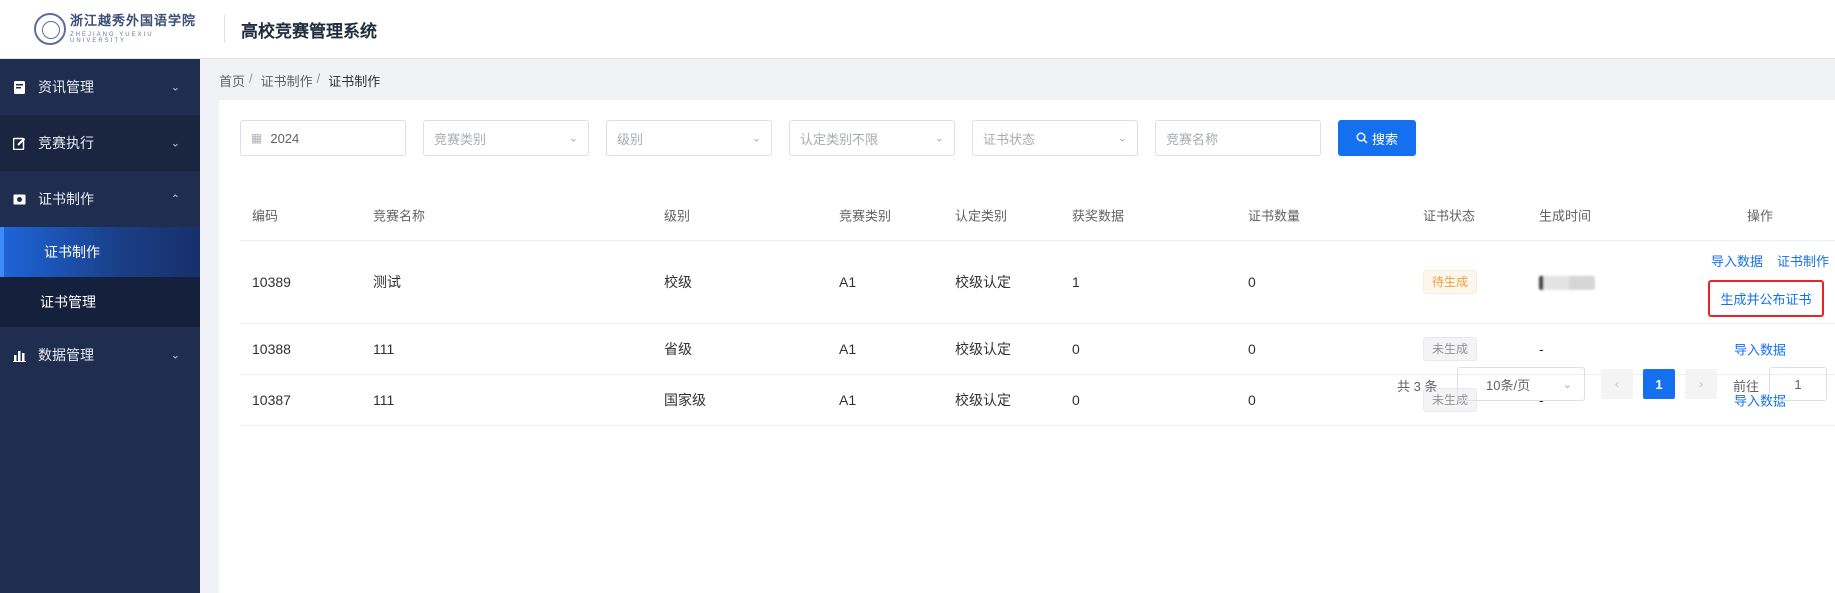 Image resolution: width=1835 pixels, height=593 pixels. What do you see at coordinates (287, 80) in the screenshot?
I see `breadcrumb-level1: 证书制作` at bounding box center [287, 80].